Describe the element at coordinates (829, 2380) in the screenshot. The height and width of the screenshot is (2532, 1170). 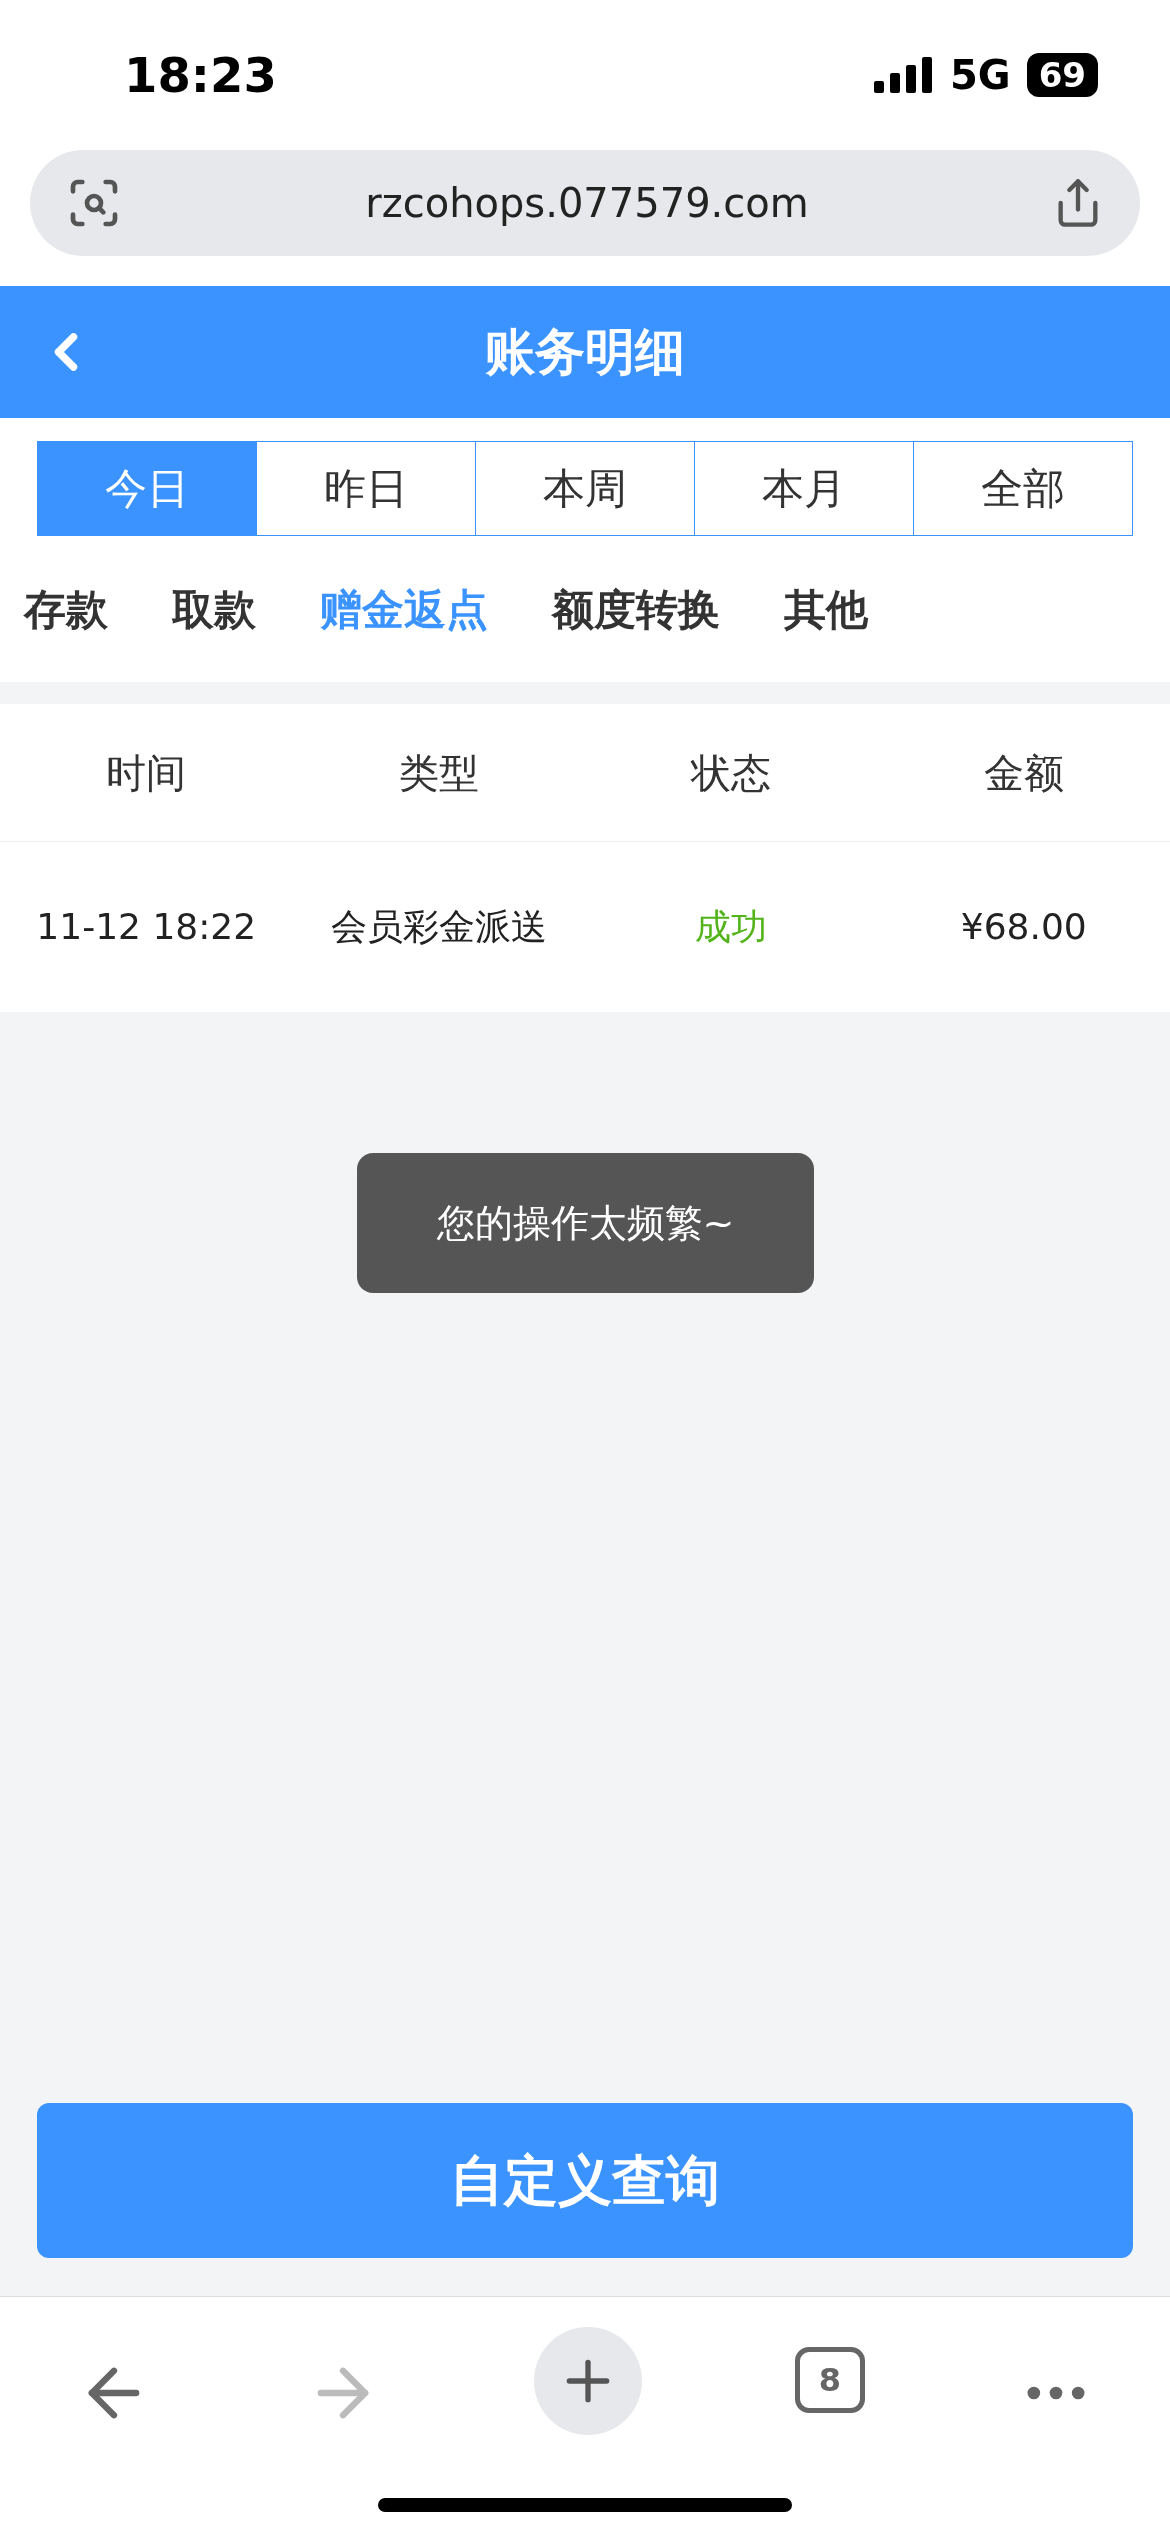
I see `tab-count: 8` at that location.